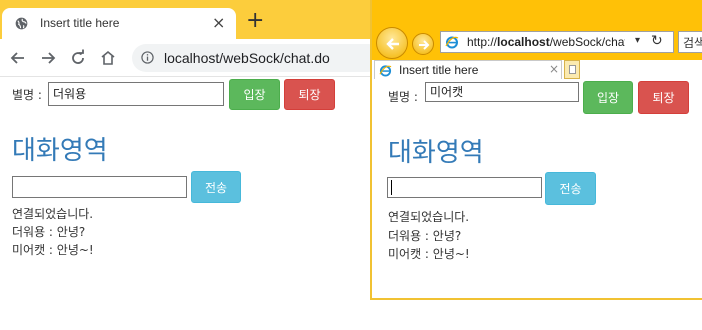  I want to click on ie-tabrow: Insert title here ×, so click(537, 70).